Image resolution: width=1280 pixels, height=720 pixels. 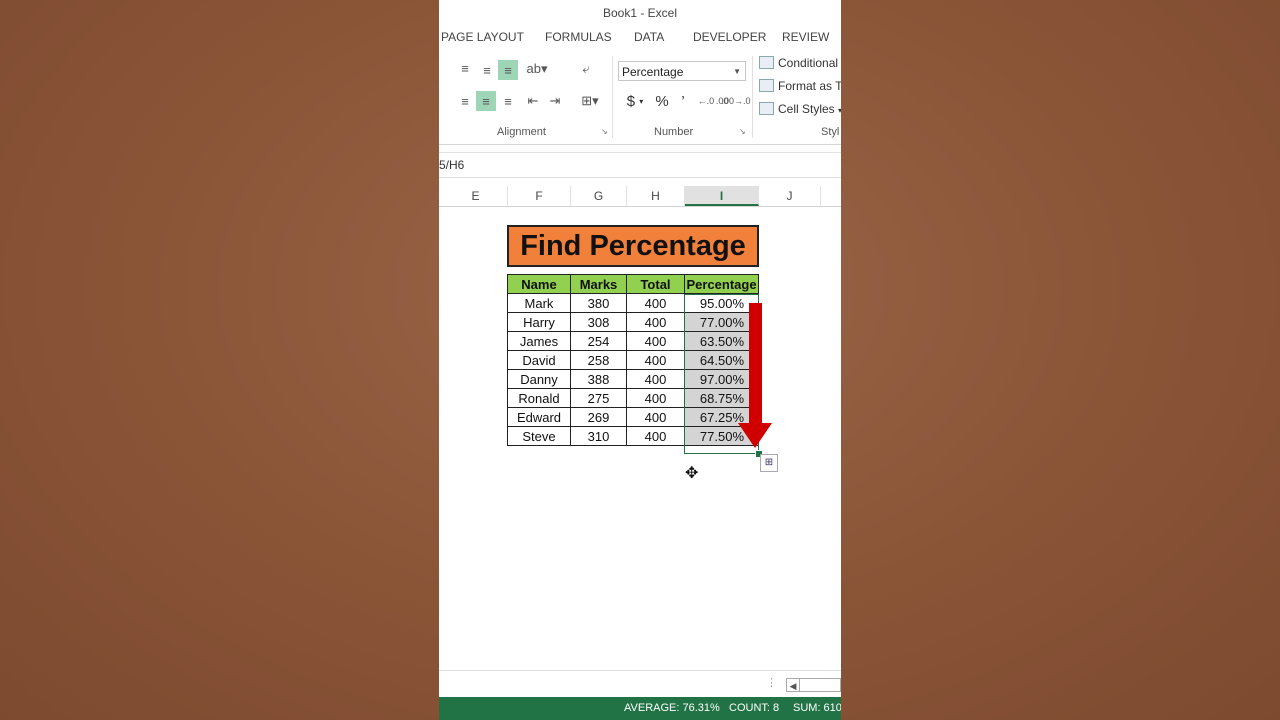 I want to click on conditional-formatting-icon, so click(x=766, y=62).